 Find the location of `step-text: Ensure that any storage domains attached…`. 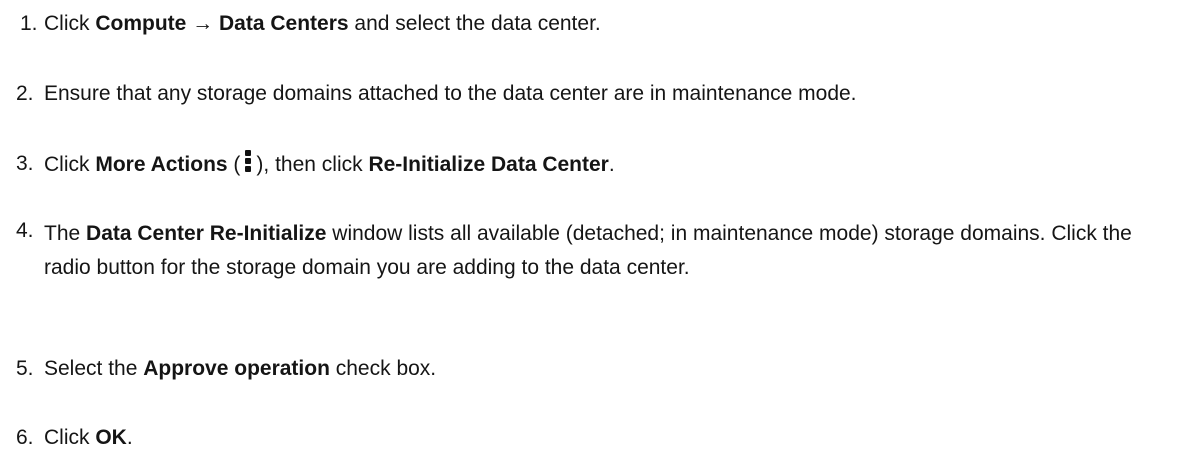

step-text: Ensure that any storage domains attached… is located at coordinates (450, 93).